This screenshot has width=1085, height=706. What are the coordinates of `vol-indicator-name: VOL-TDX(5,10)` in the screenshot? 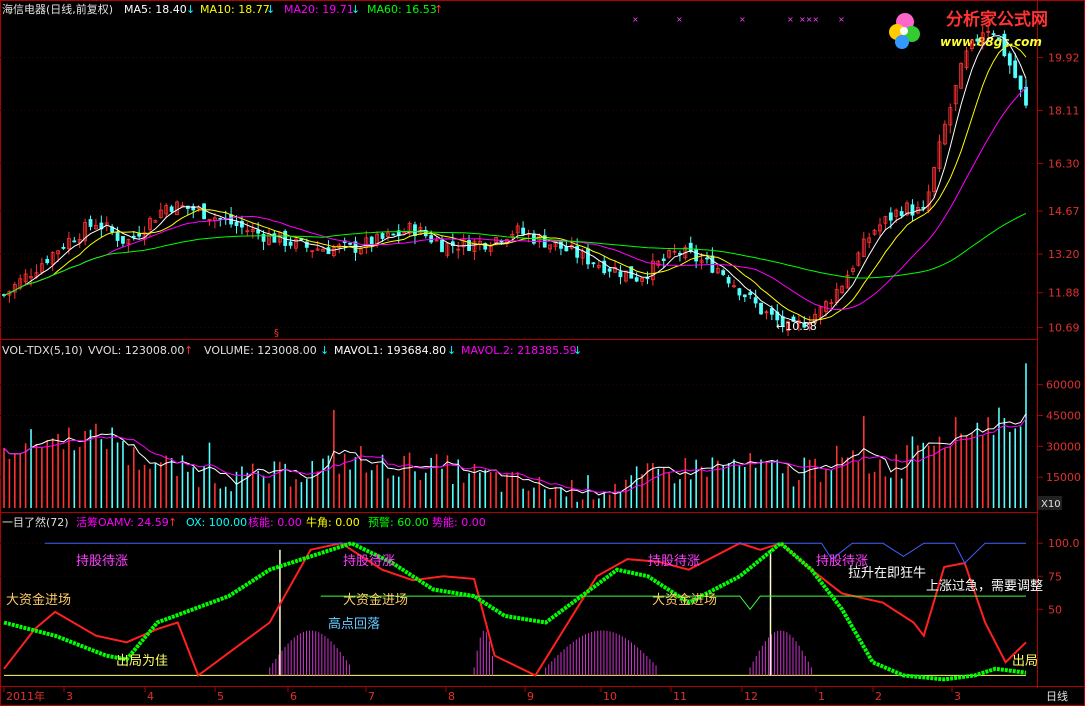 It's located at (42, 350).